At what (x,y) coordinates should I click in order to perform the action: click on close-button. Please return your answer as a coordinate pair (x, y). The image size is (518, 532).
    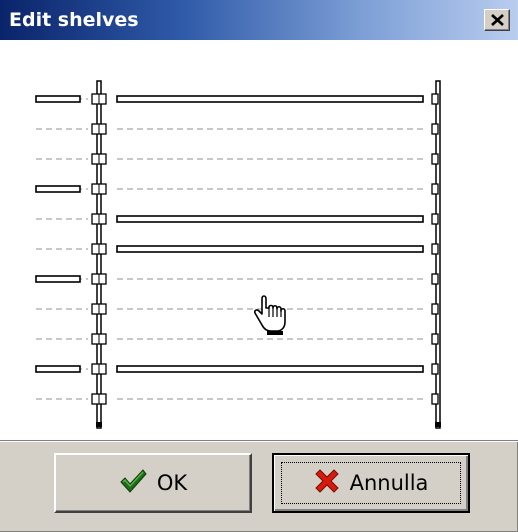
    Looking at the image, I should click on (497, 20).